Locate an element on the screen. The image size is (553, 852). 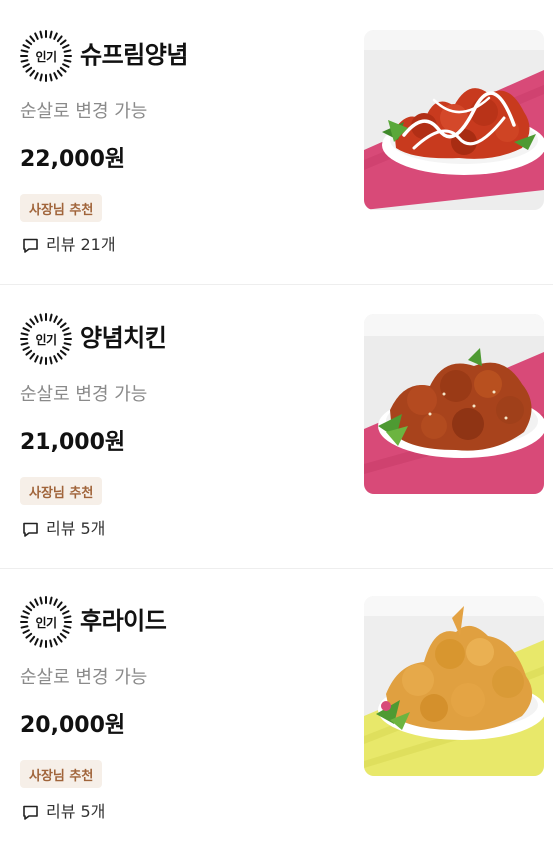
menu-item-name: 양념치킨 is located at coordinates (123, 338).